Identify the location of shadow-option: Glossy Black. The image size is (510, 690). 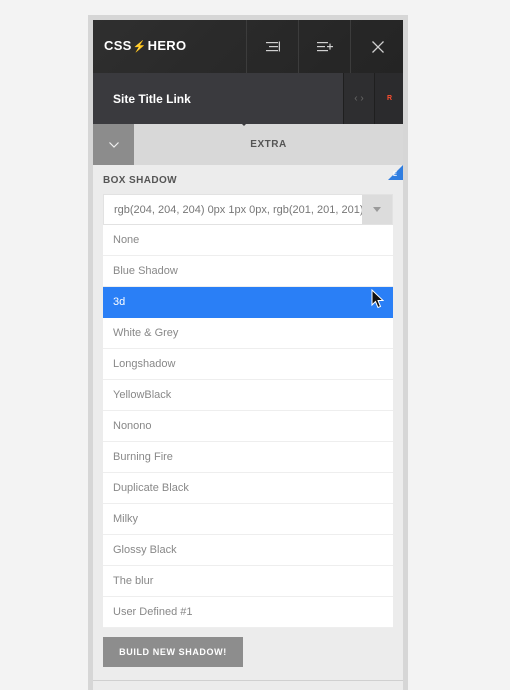
(248, 550).